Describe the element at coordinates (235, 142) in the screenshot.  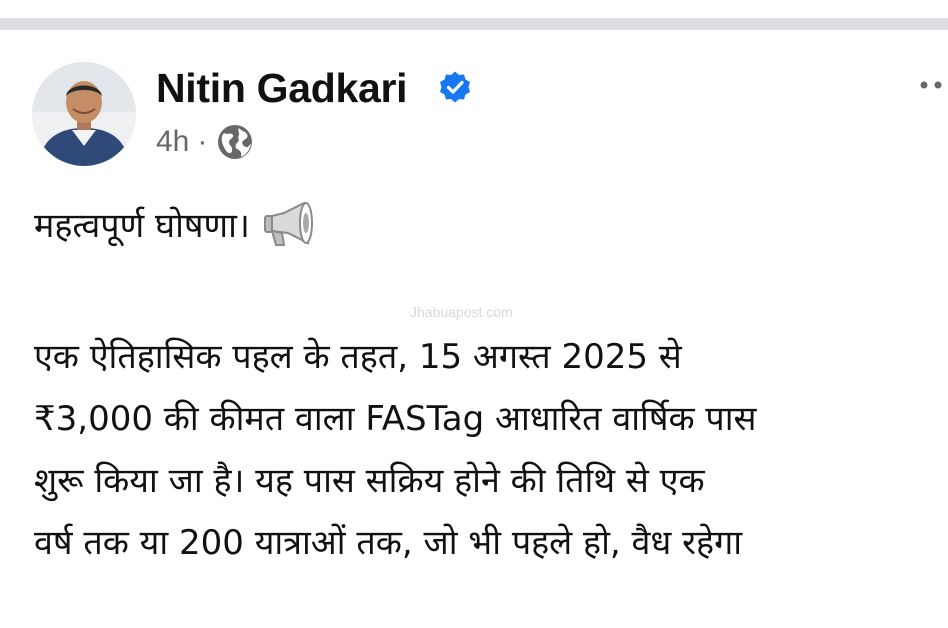
I see `globe-icon` at that location.